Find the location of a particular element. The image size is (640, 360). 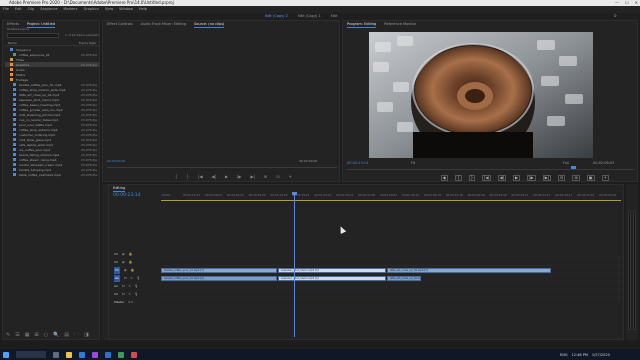

project-search-input is located at coordinates (33, 35).